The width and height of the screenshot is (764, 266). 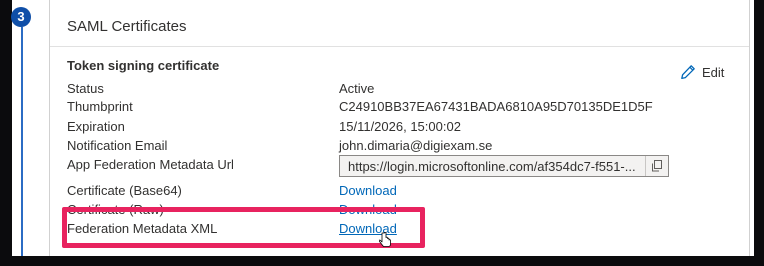 I want to click on section-title: Token signing certificate, so click(x=143, y=65).